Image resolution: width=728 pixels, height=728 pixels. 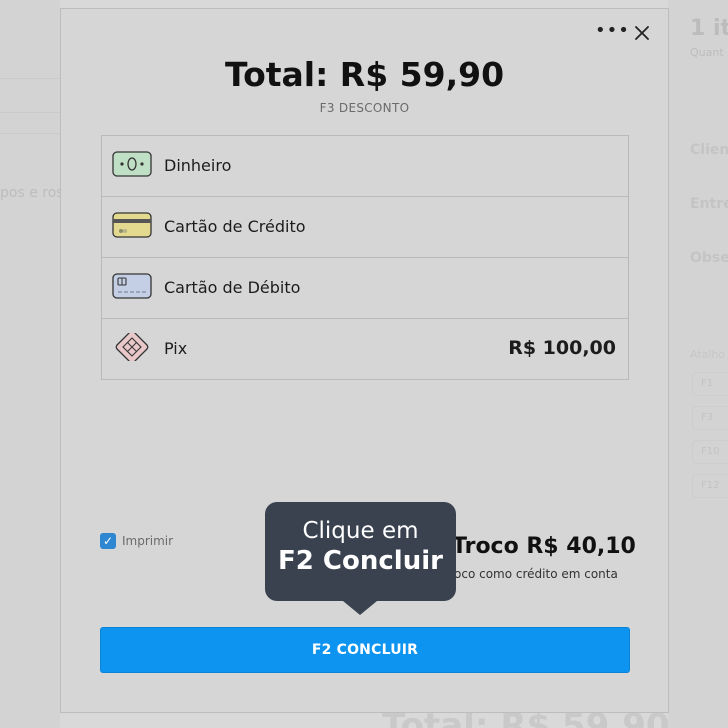 I want to click on payment-method-label: Cartão de Débito, so click(x=232, y=287).